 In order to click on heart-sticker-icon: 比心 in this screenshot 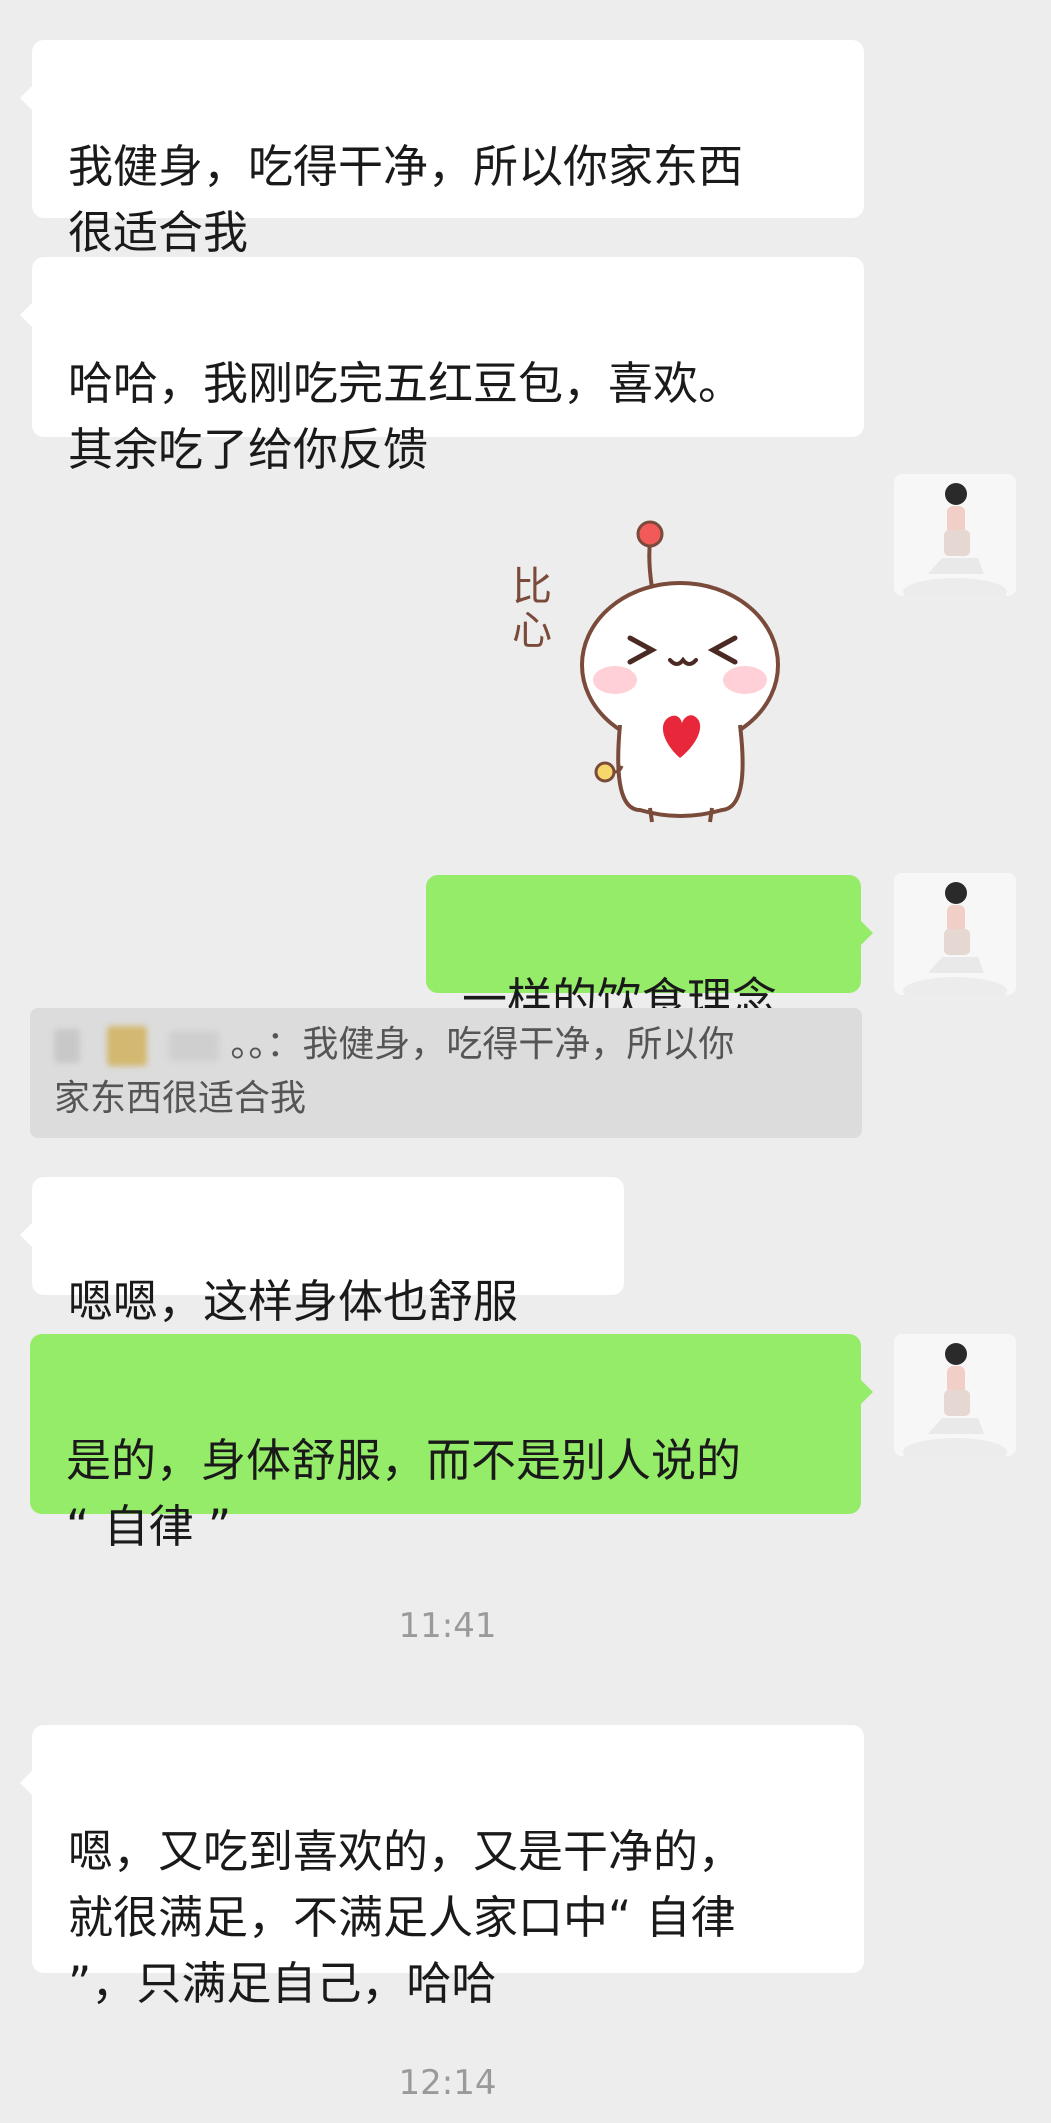, I will do `click(646, 671)`.